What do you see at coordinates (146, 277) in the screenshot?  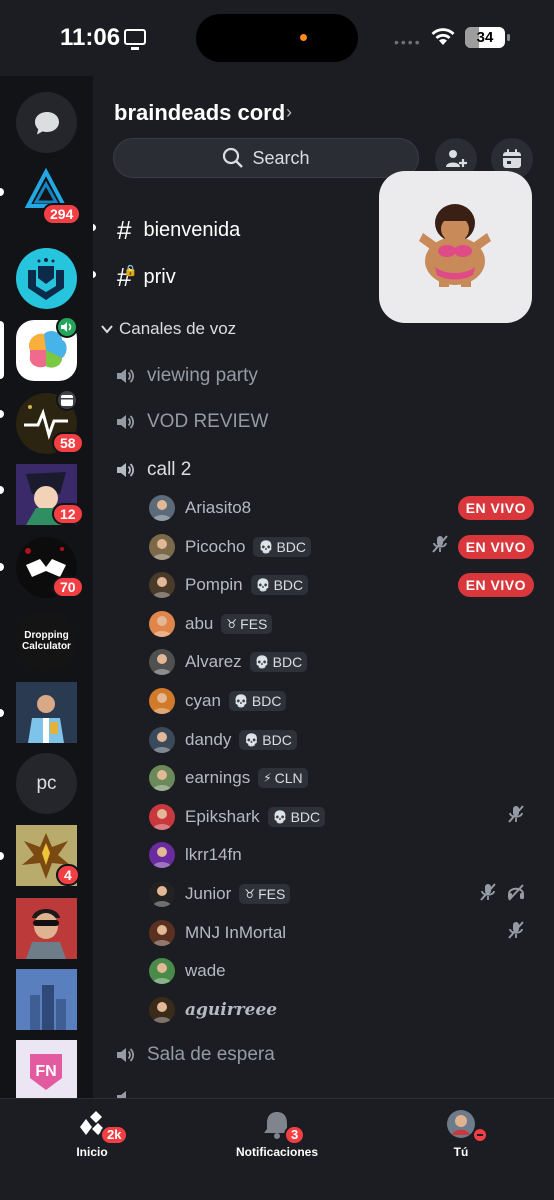 I see `text-channel-priv: # 🔒 priv` at bounding box center [146, 277].